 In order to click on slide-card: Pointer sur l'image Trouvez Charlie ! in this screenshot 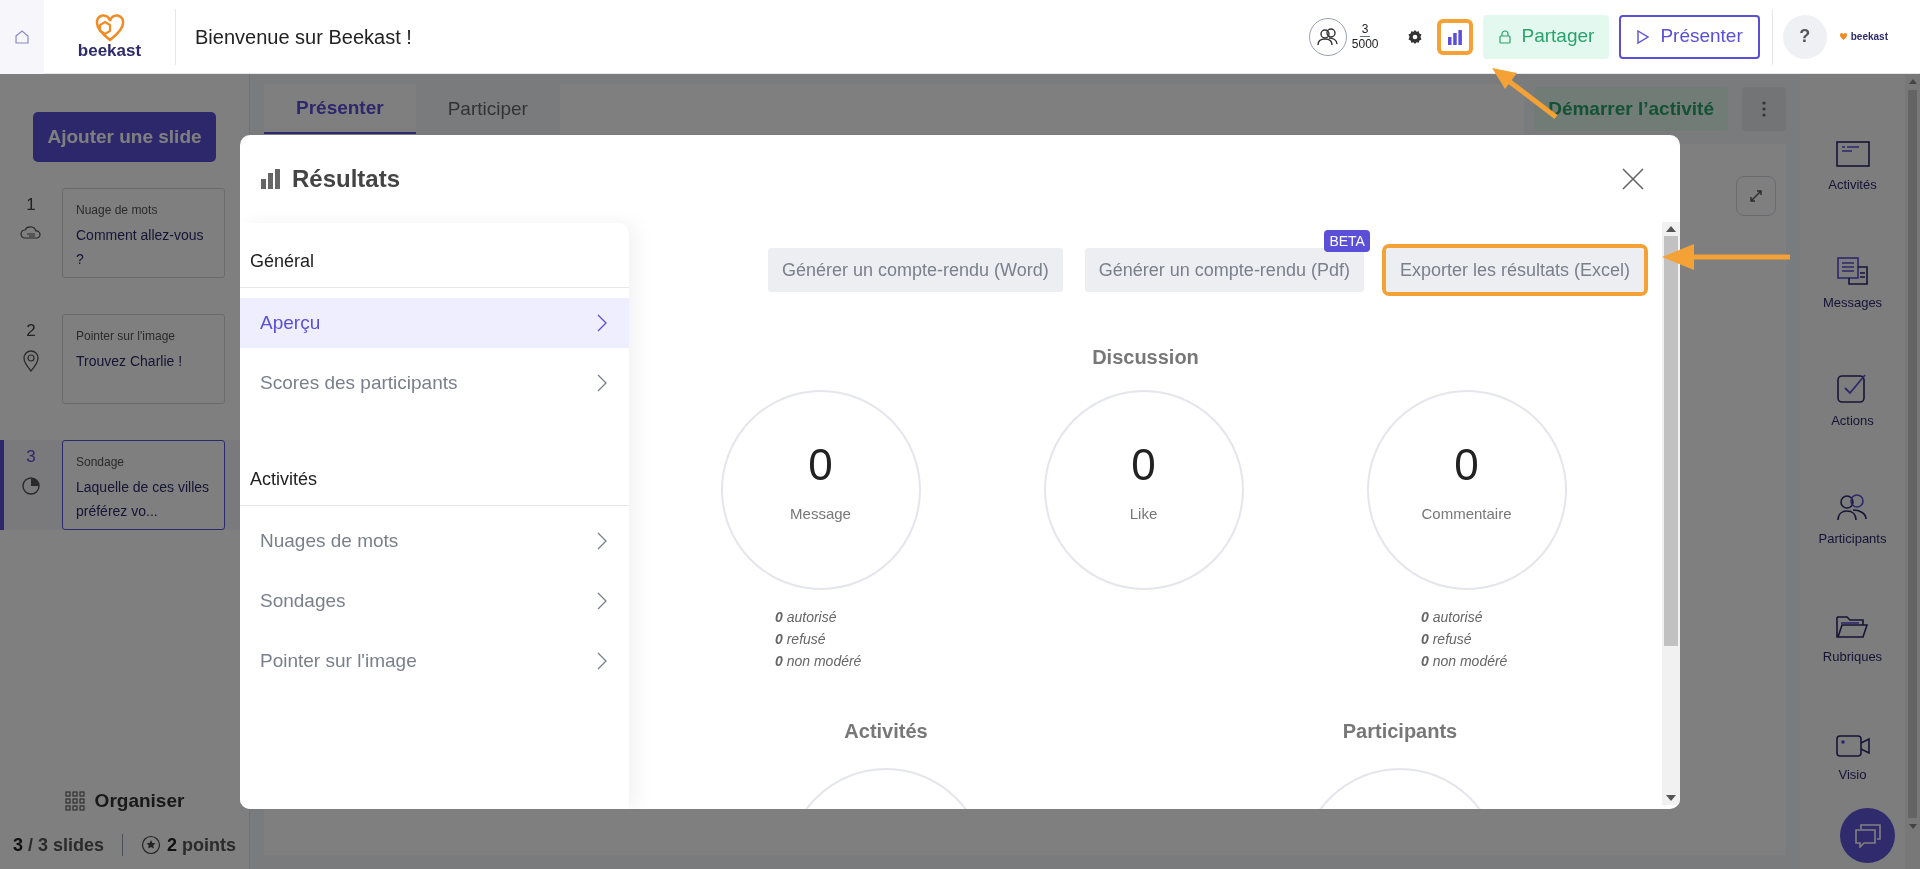, I will do `click(143, 359)`.